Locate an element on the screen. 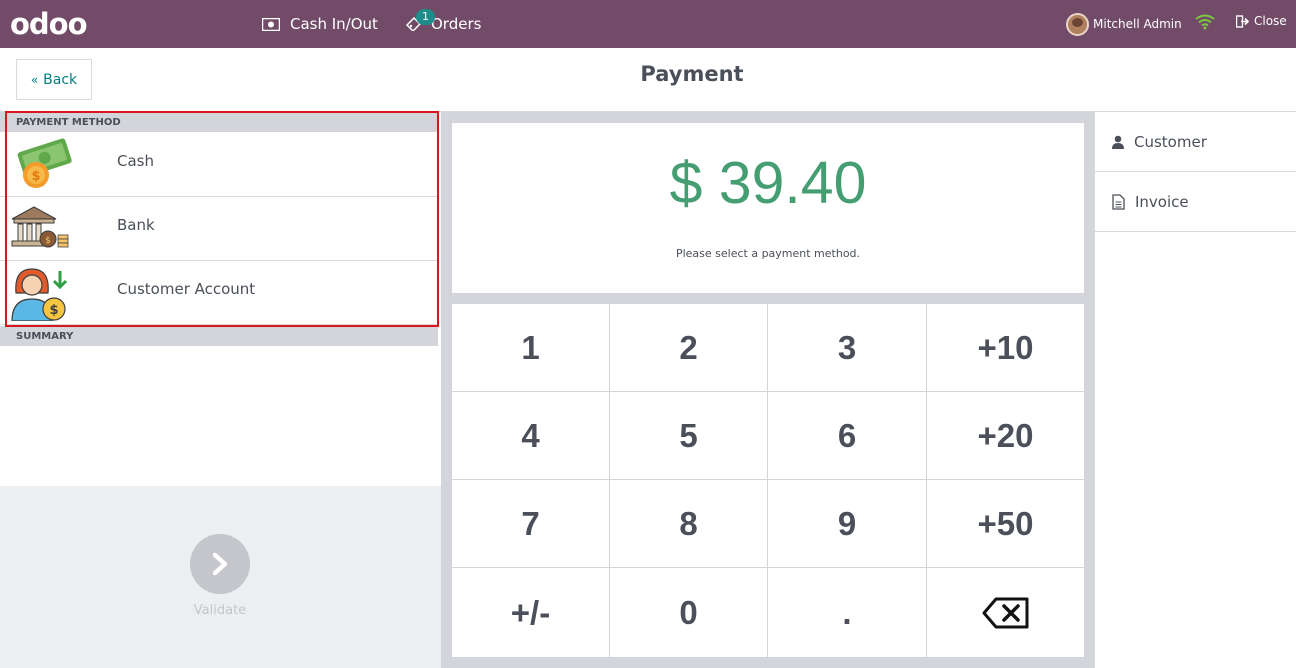 The height and width of the screenshot is (668, 1296). payment-method-list: $ Cash $ Bank $ Customer Account is located at coordinates (219, 229).